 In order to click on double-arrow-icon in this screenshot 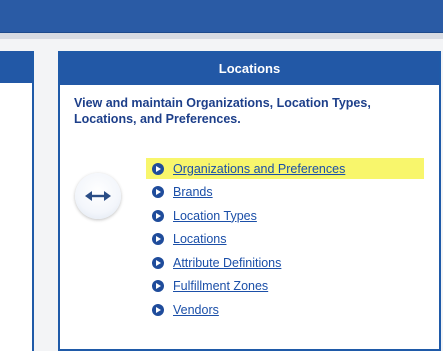, I will do `click(98, 196)`.